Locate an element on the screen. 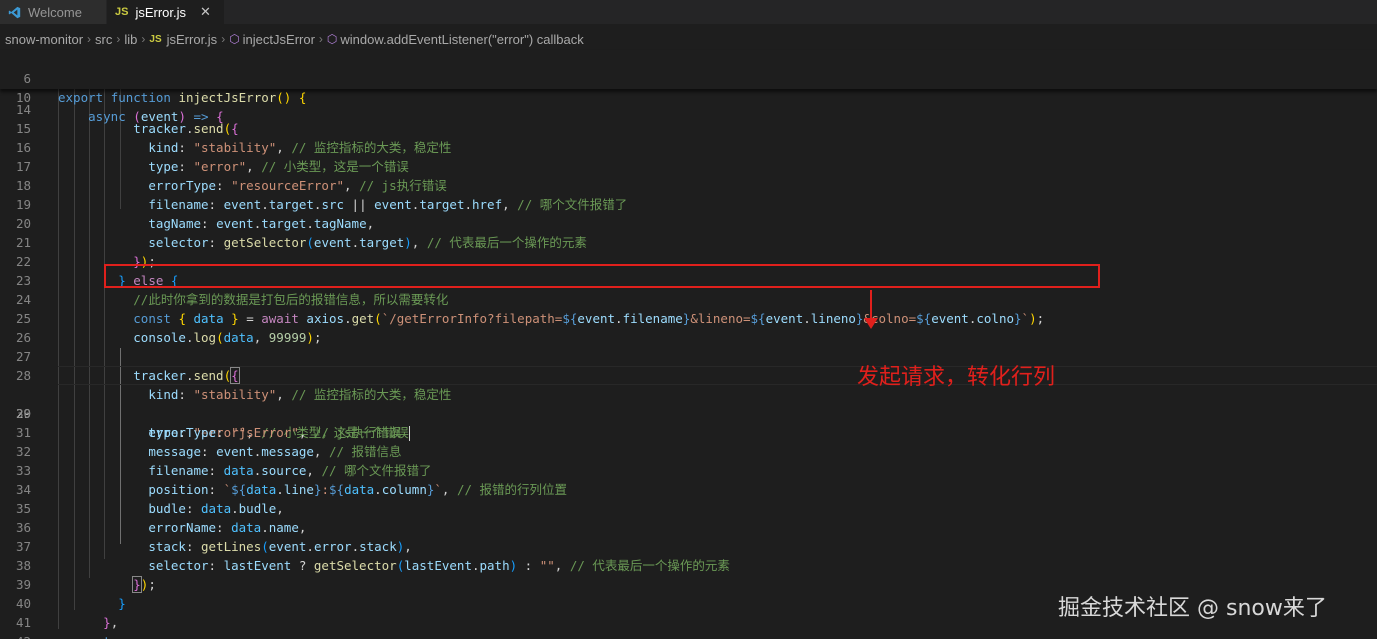  code-line: 17 errorType: "resourceError", // js执行错误 is located at coordinates (688, 165).